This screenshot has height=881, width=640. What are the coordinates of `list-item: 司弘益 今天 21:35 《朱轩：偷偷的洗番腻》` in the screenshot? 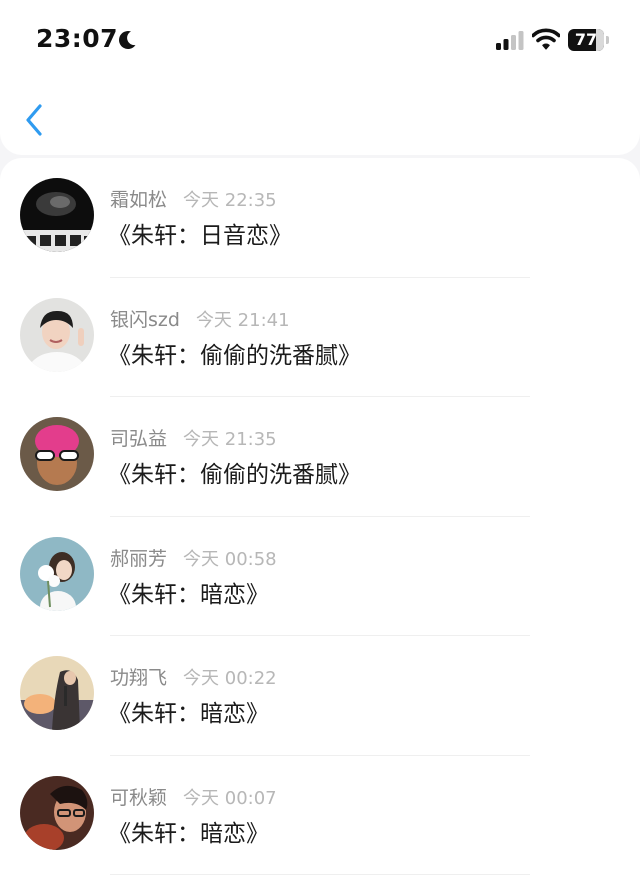 It's located at (320, 457).